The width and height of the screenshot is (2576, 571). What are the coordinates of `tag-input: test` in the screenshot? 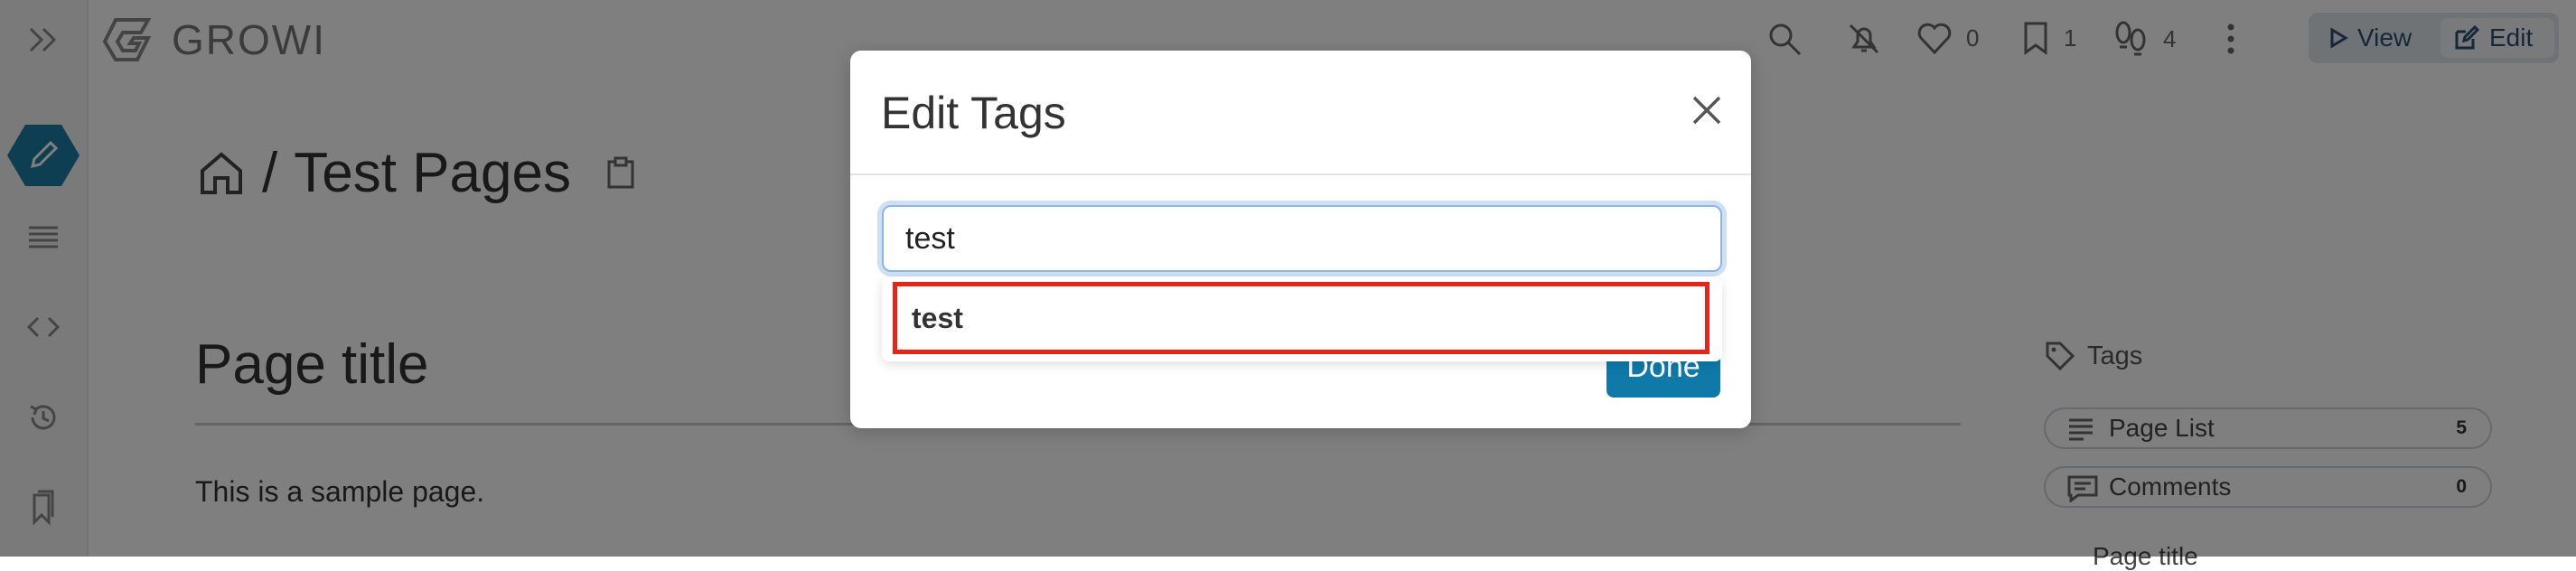 It's located at (1302, 238).